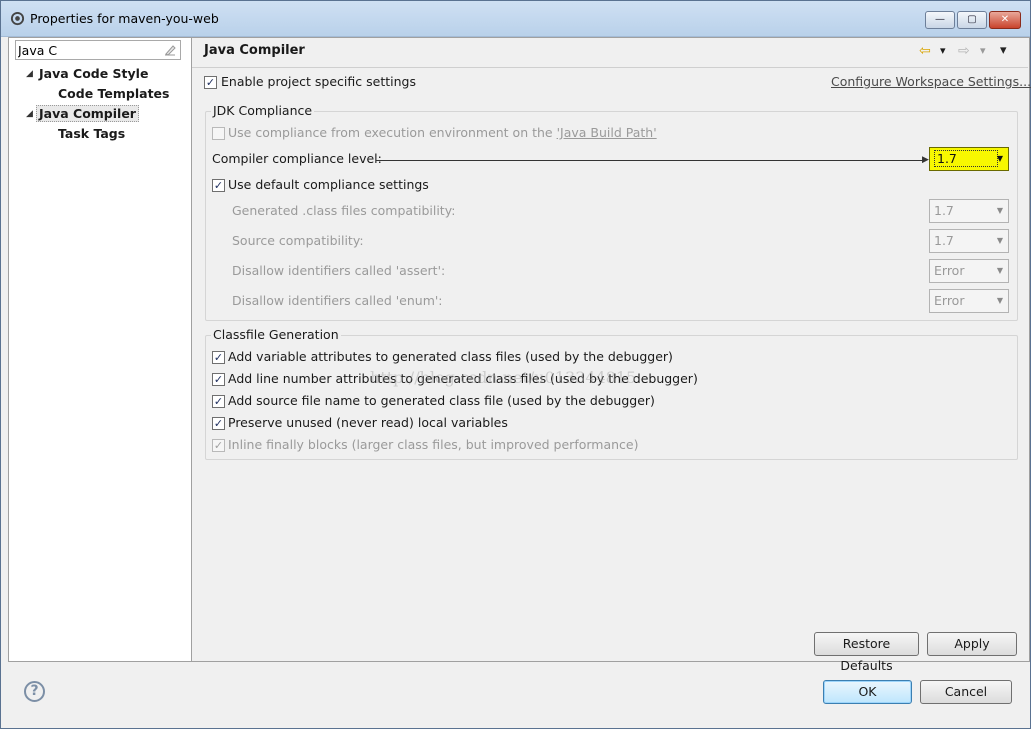 This screenshot has height=729, width=1031. What do you see at coordinates (318, 81) in the screenshot?
I see `enable-project-settings-label: Enable project specific settings` at bounding box center [318, 81].